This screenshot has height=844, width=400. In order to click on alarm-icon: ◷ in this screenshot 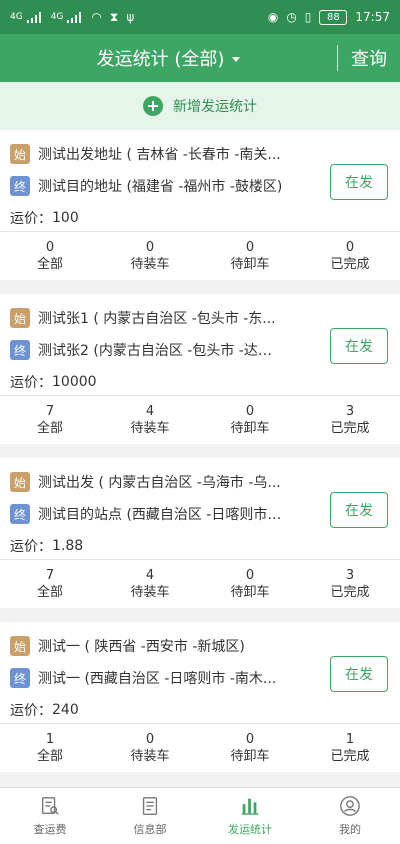, I will do `click(291, 17)`.